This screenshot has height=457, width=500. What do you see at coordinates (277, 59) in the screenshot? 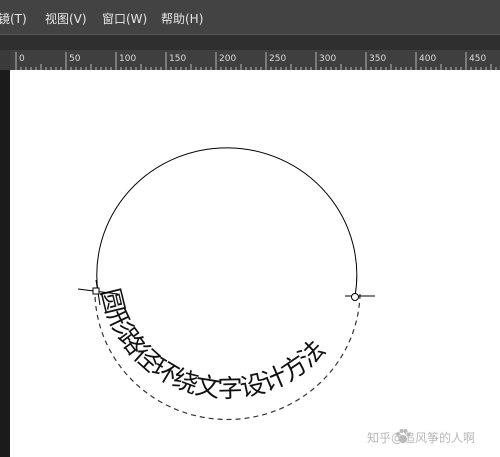
I see `ruler-label: 250` at bounding box center [277, 59].